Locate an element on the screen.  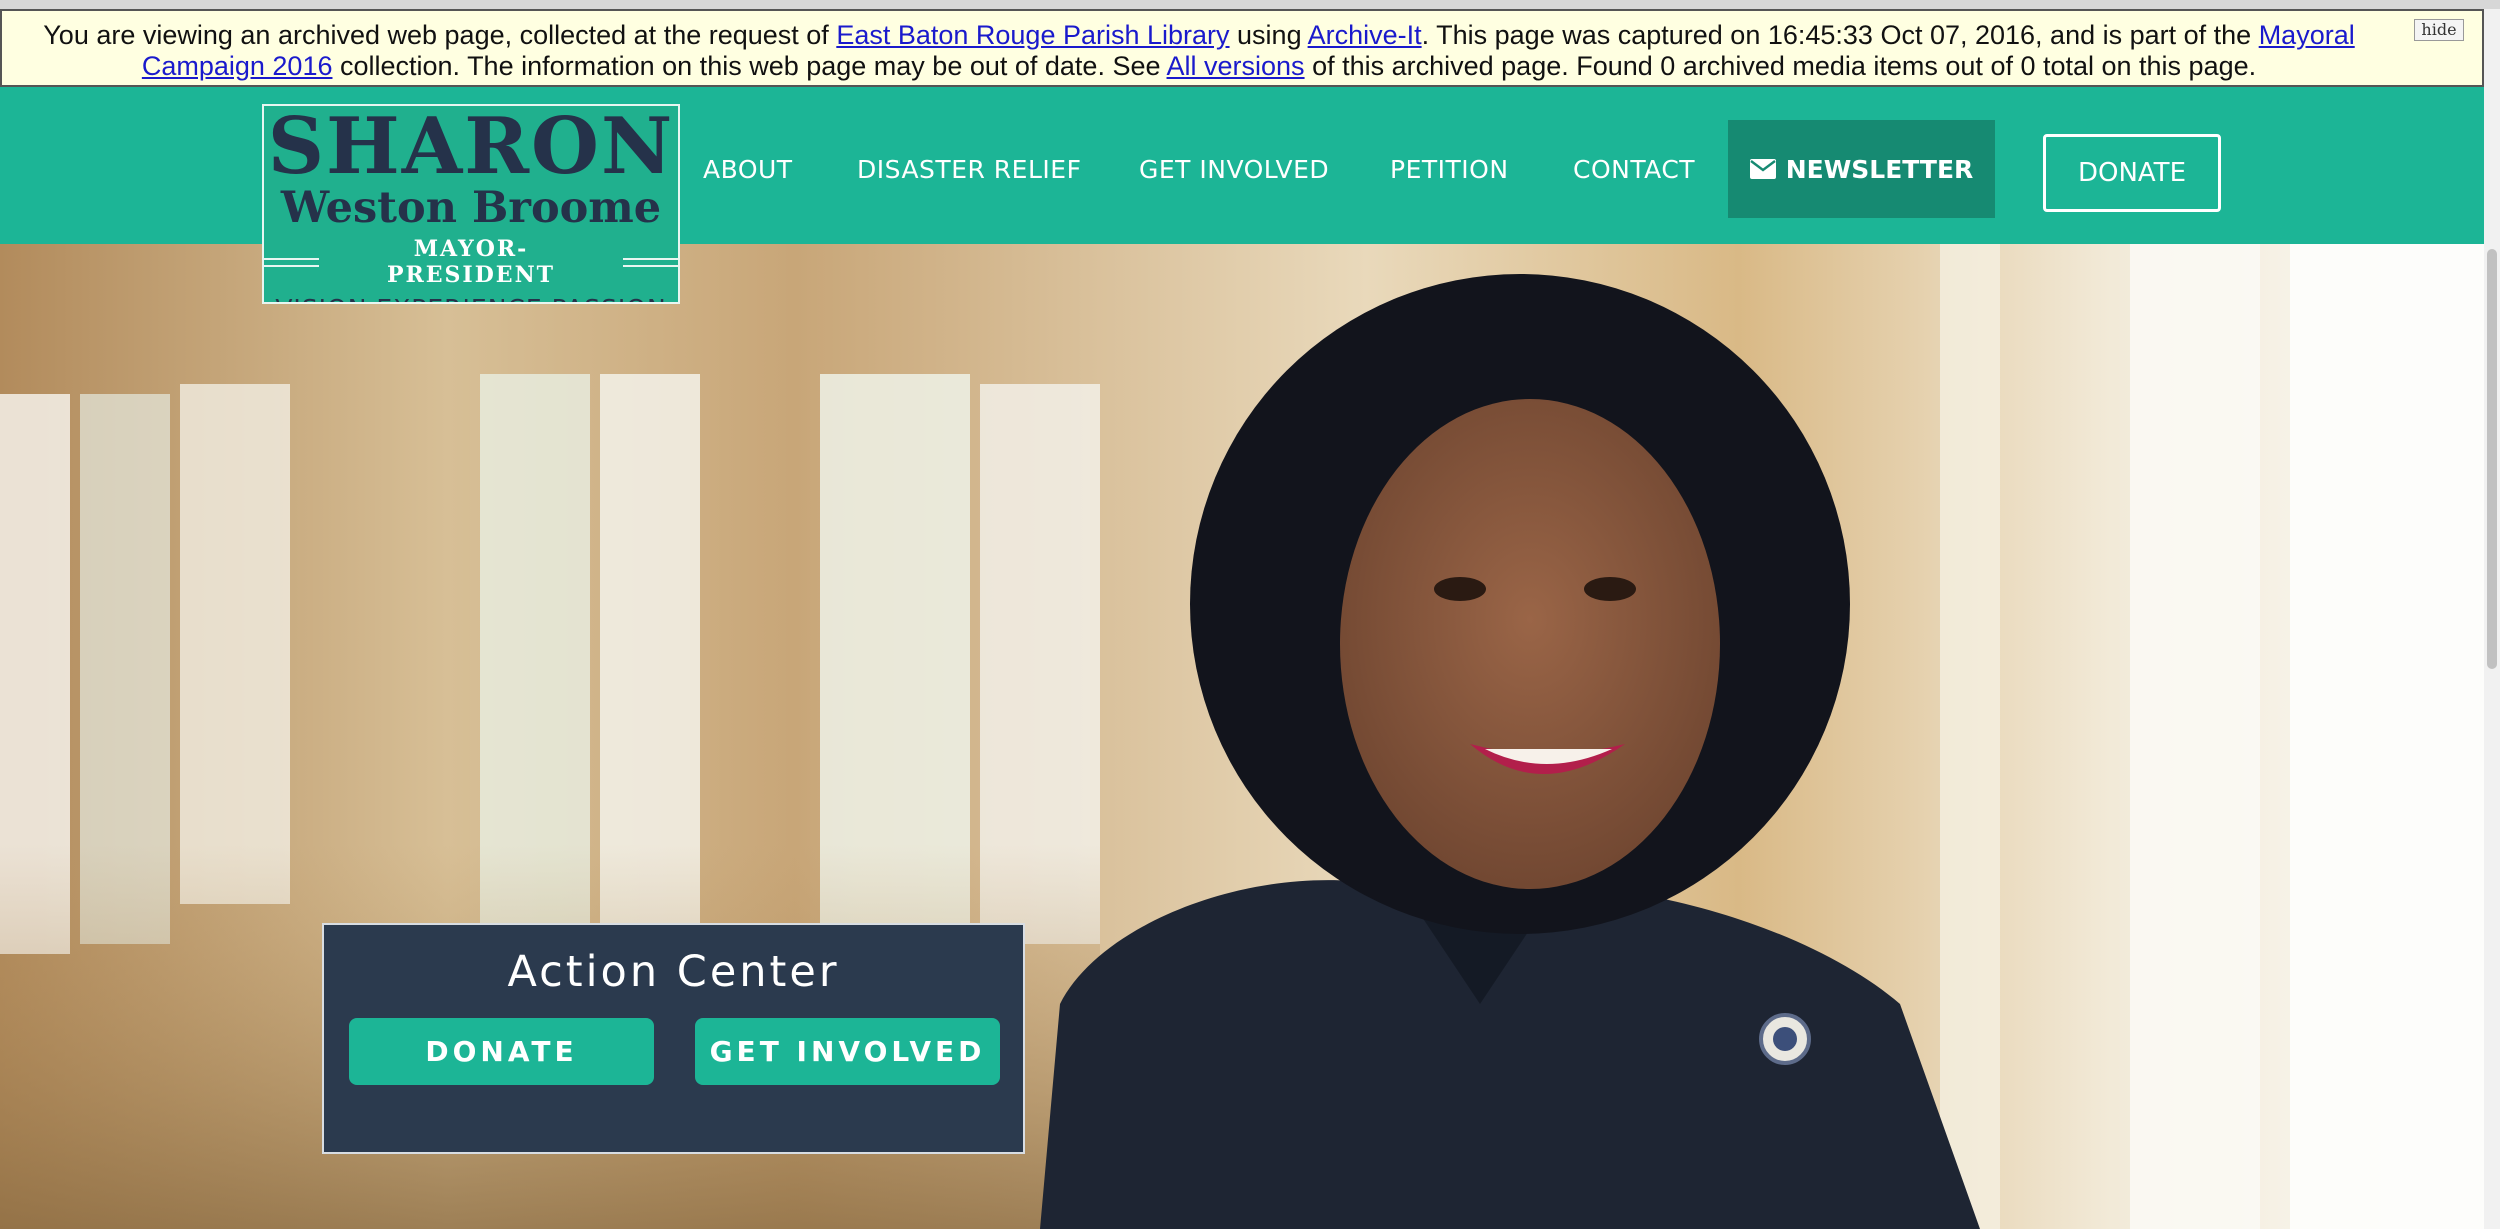
nav-disaster-relief: DISASTER RELIEF is located at coordinates (969, 165).